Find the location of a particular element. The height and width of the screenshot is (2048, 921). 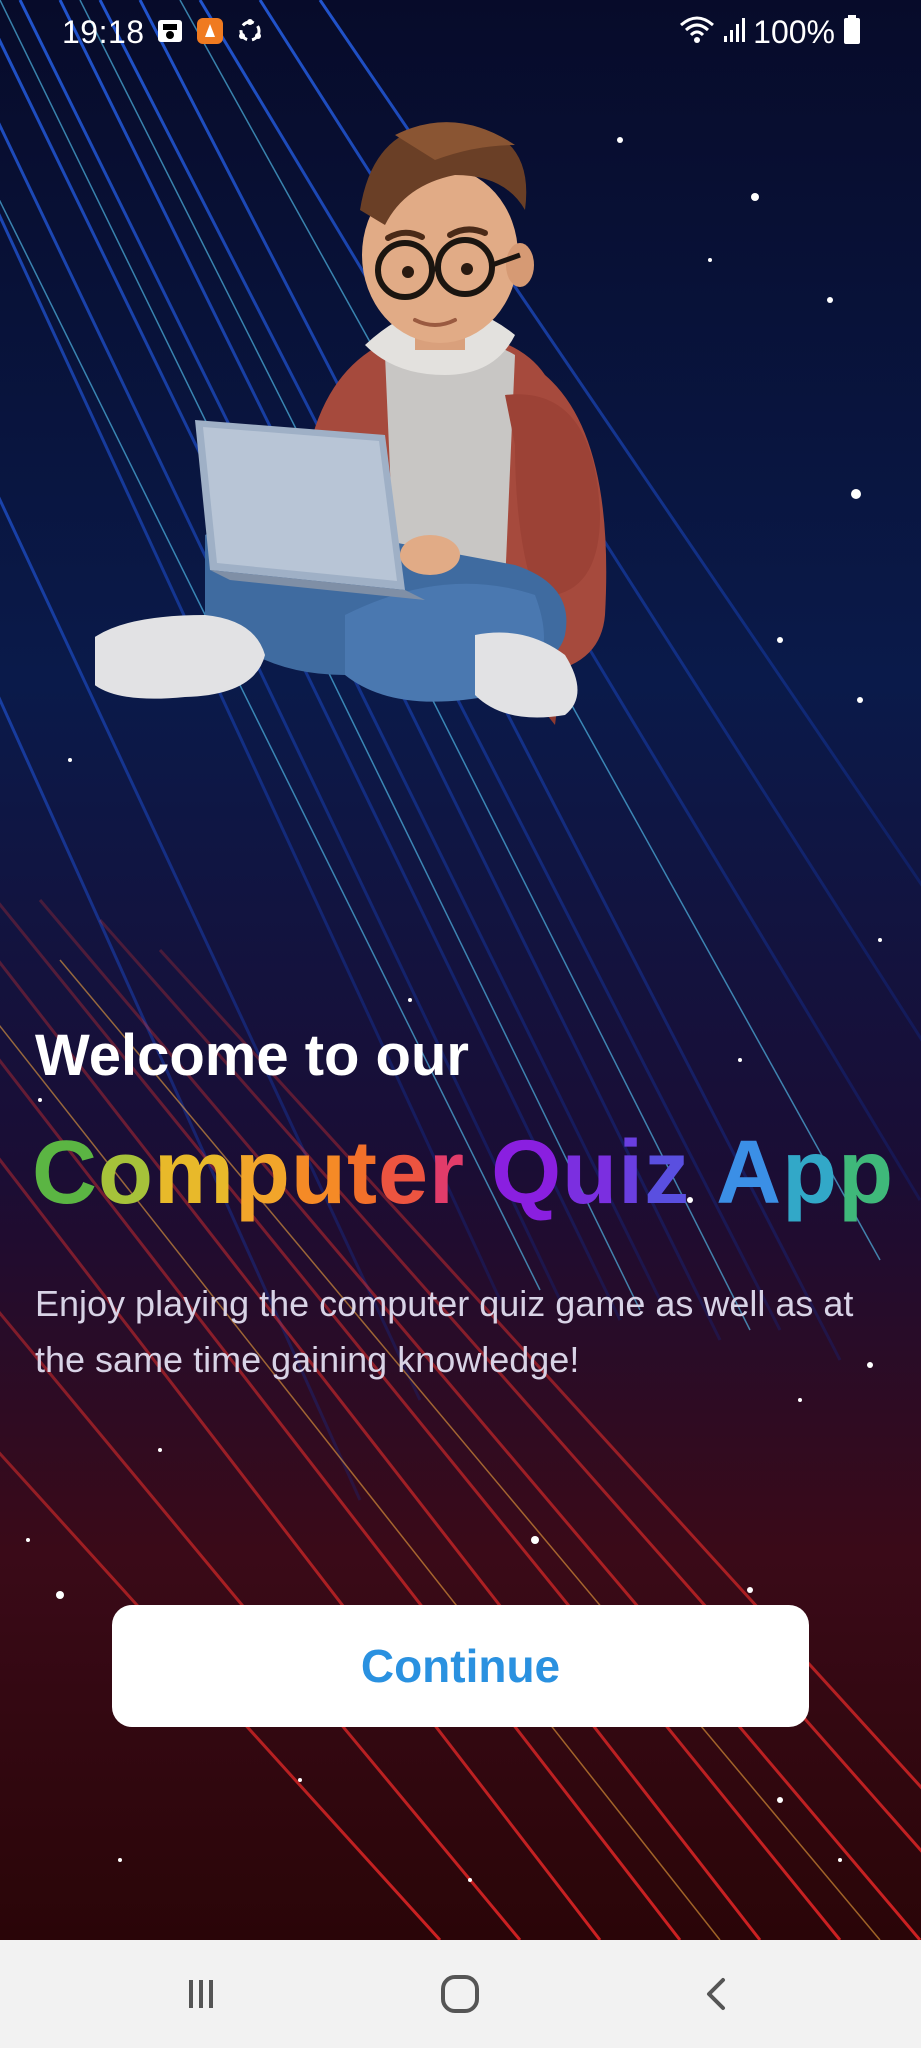

app-title-letter: r is located at coordinates (447, 1173).